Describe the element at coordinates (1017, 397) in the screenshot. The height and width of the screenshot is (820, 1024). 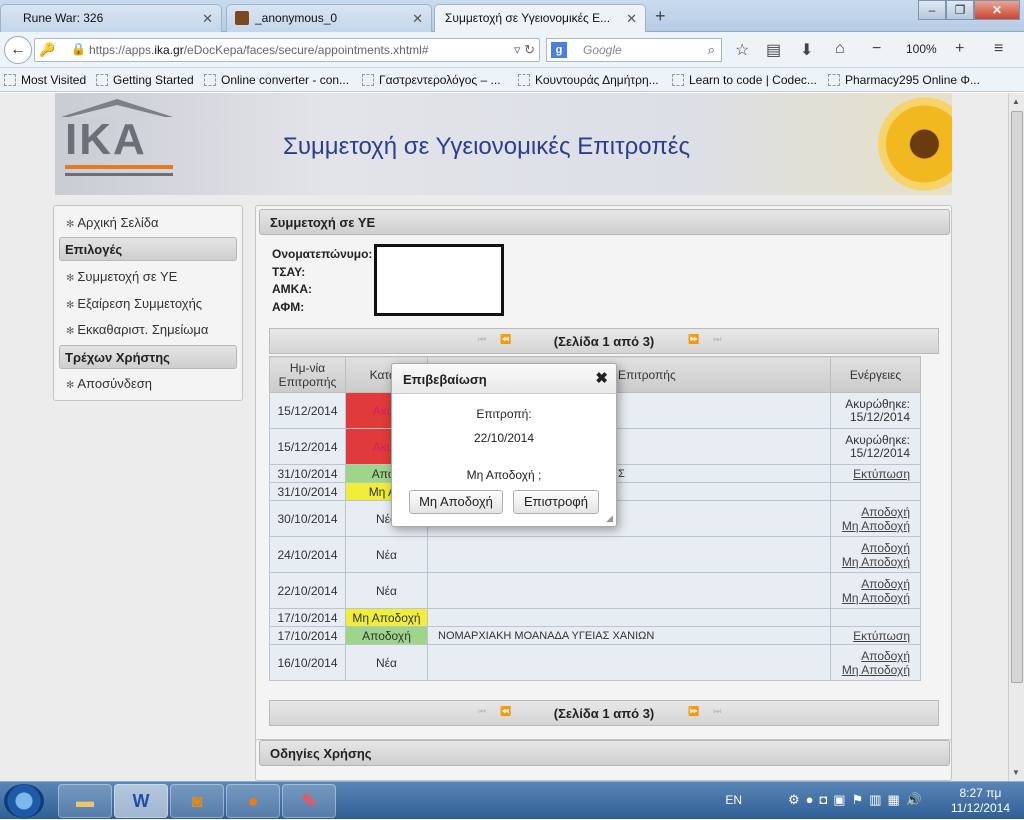
I see `scroll-thumb` at that location.